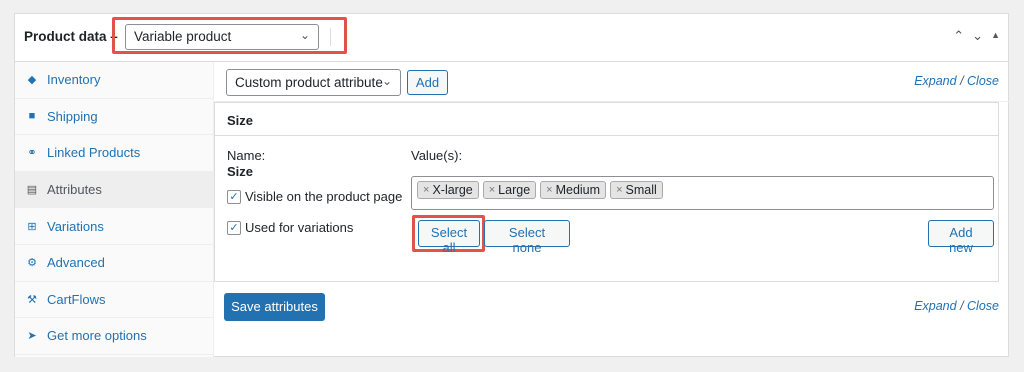 This screenshot has height=372, width=1024. Describe the element at coordinates (606, 119) in the screenshot. I see `attribute-title: Size` at that location.